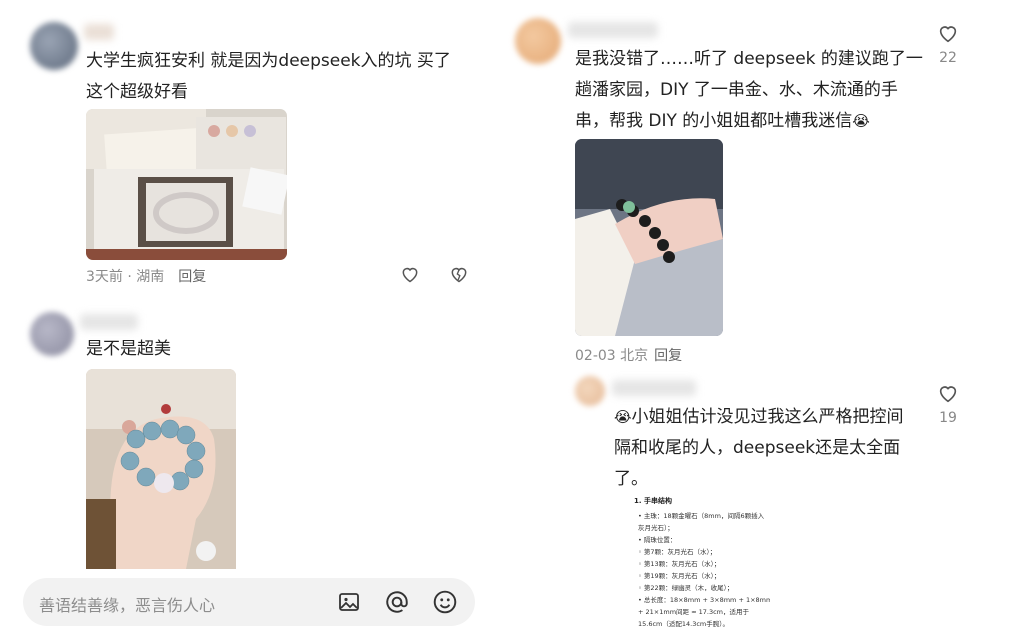 The image size is (1020, 630). What do you see at coordinates (612, 356) in the screenshot?
I see `comment-time-location: 02-03 北京` at bounding box center [612, 356].